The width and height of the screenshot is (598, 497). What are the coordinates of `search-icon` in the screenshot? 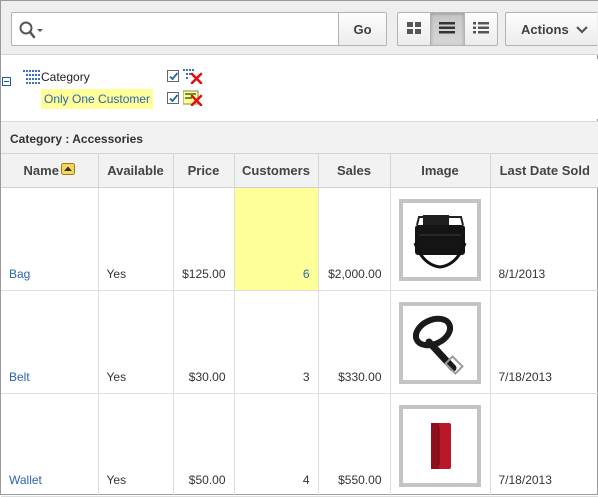 It's located at (34, 30).